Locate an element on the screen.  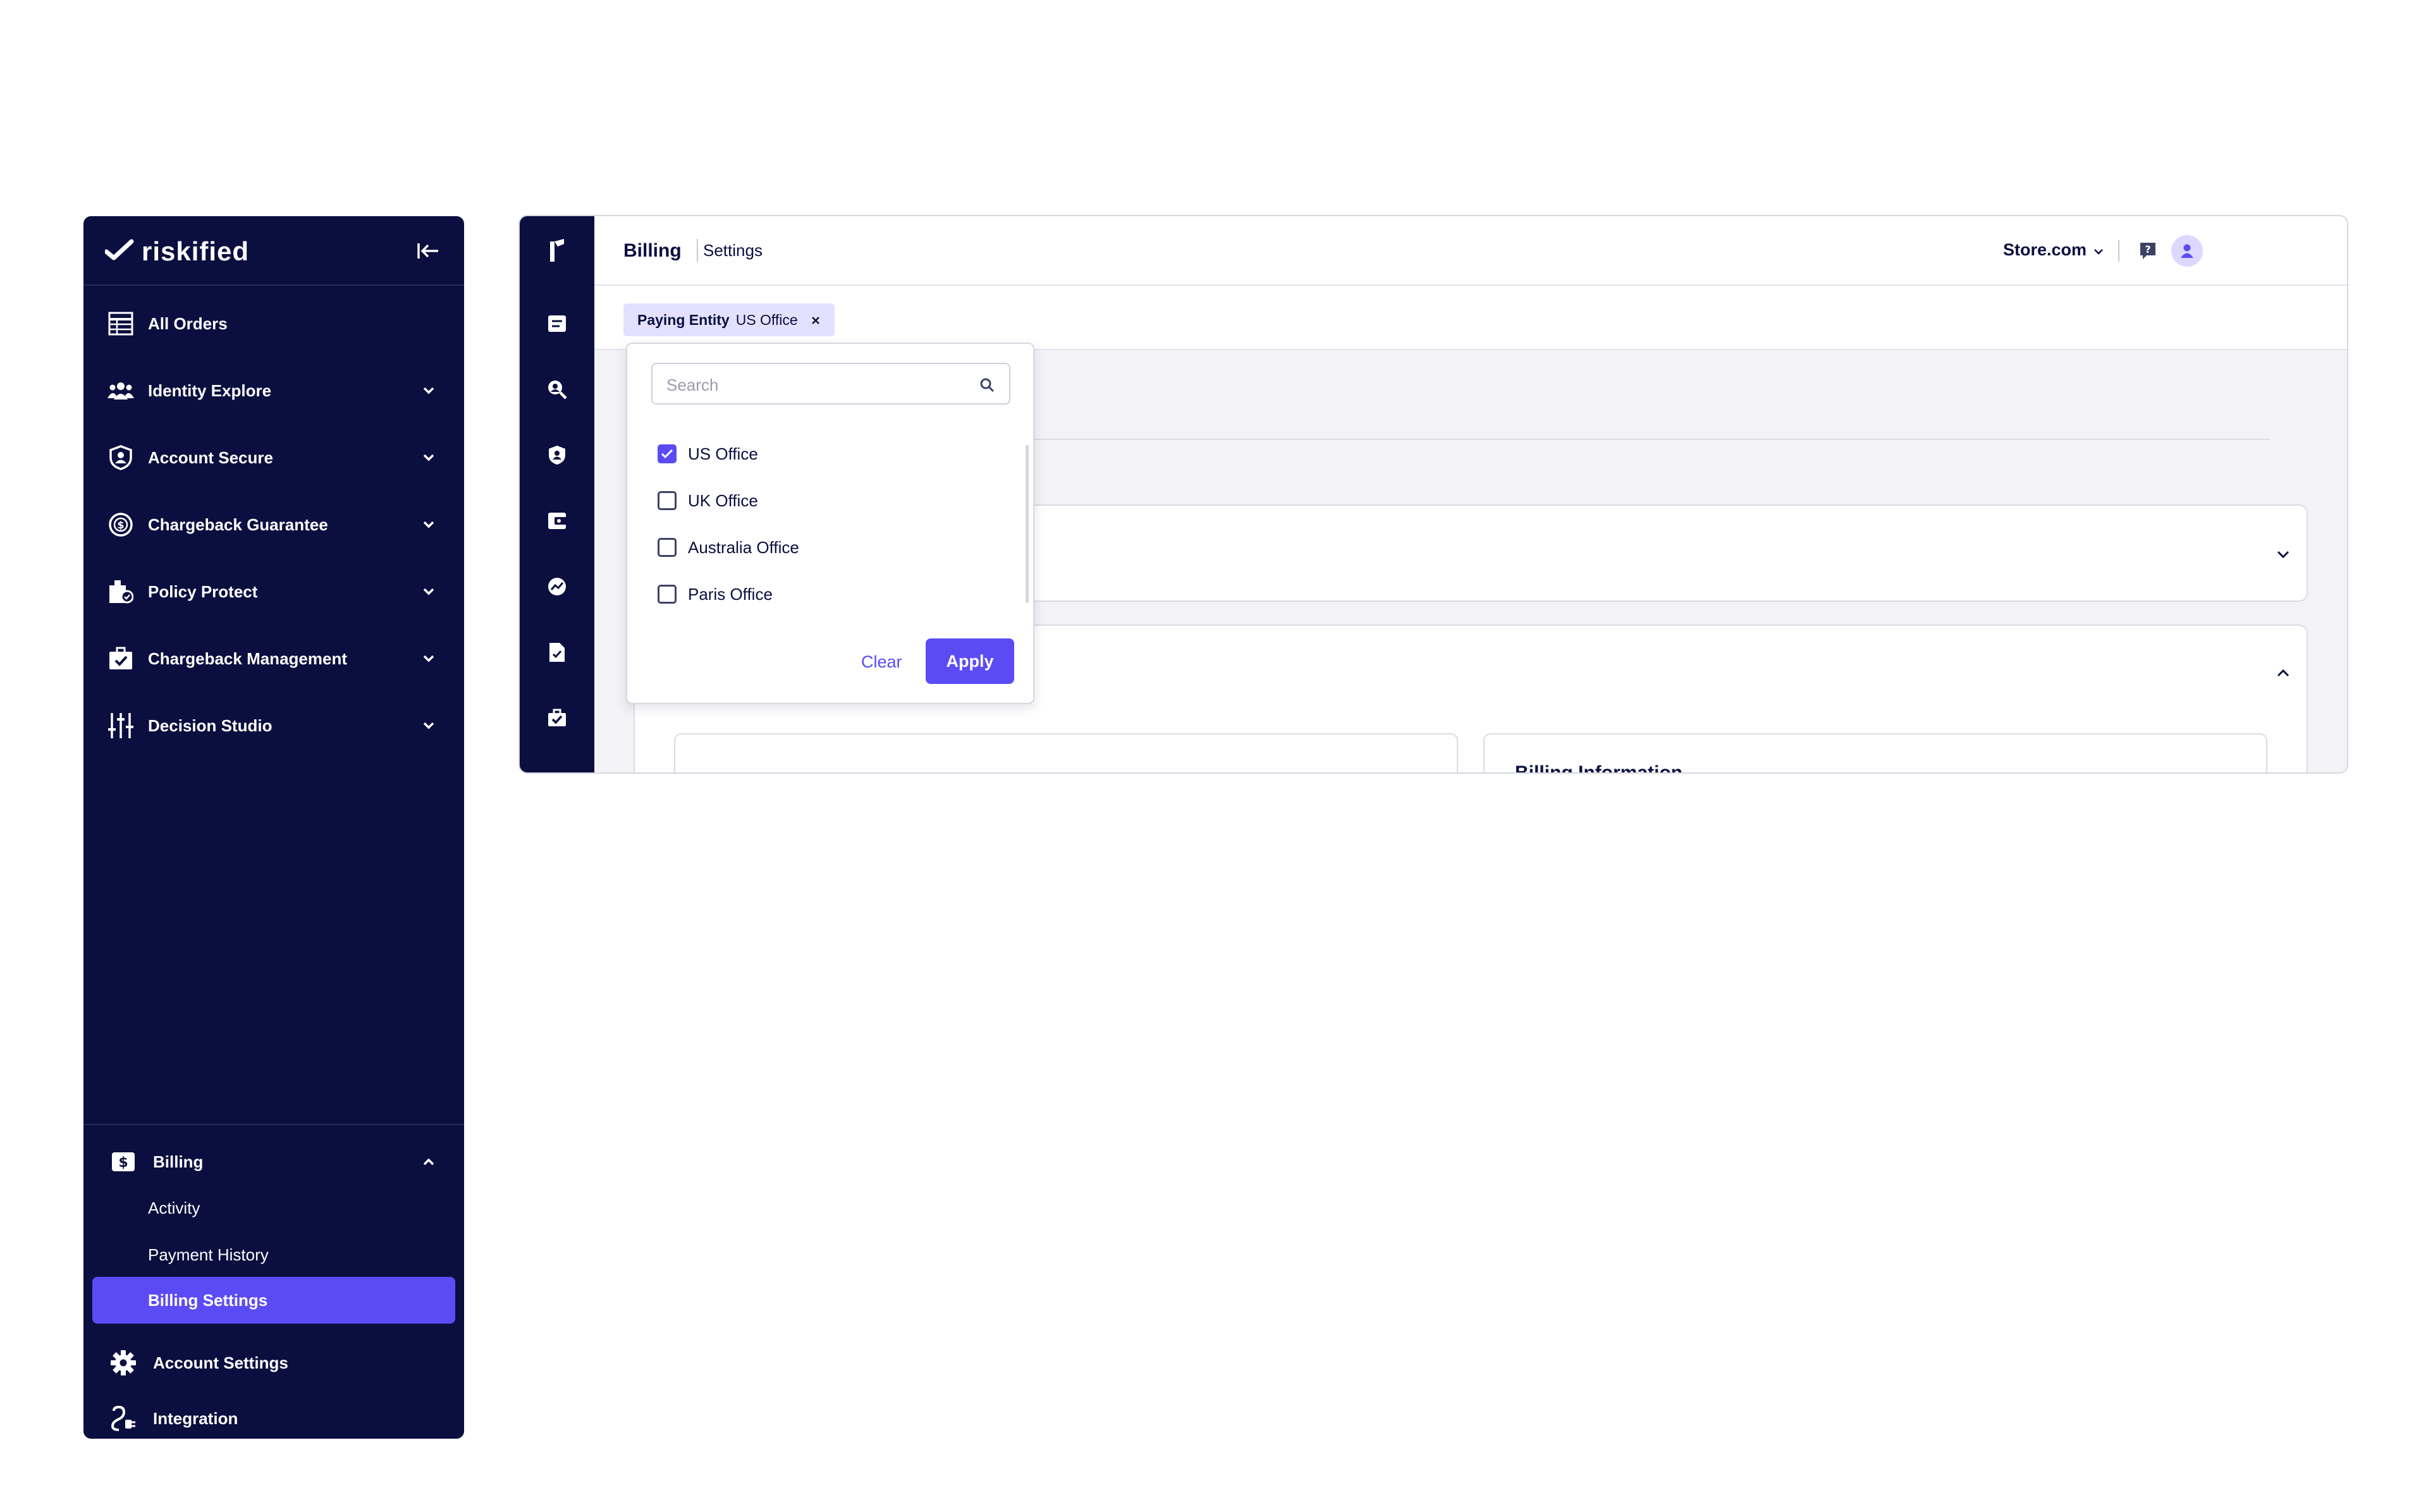
identity-search-icon is located at coordinates (557, 390).